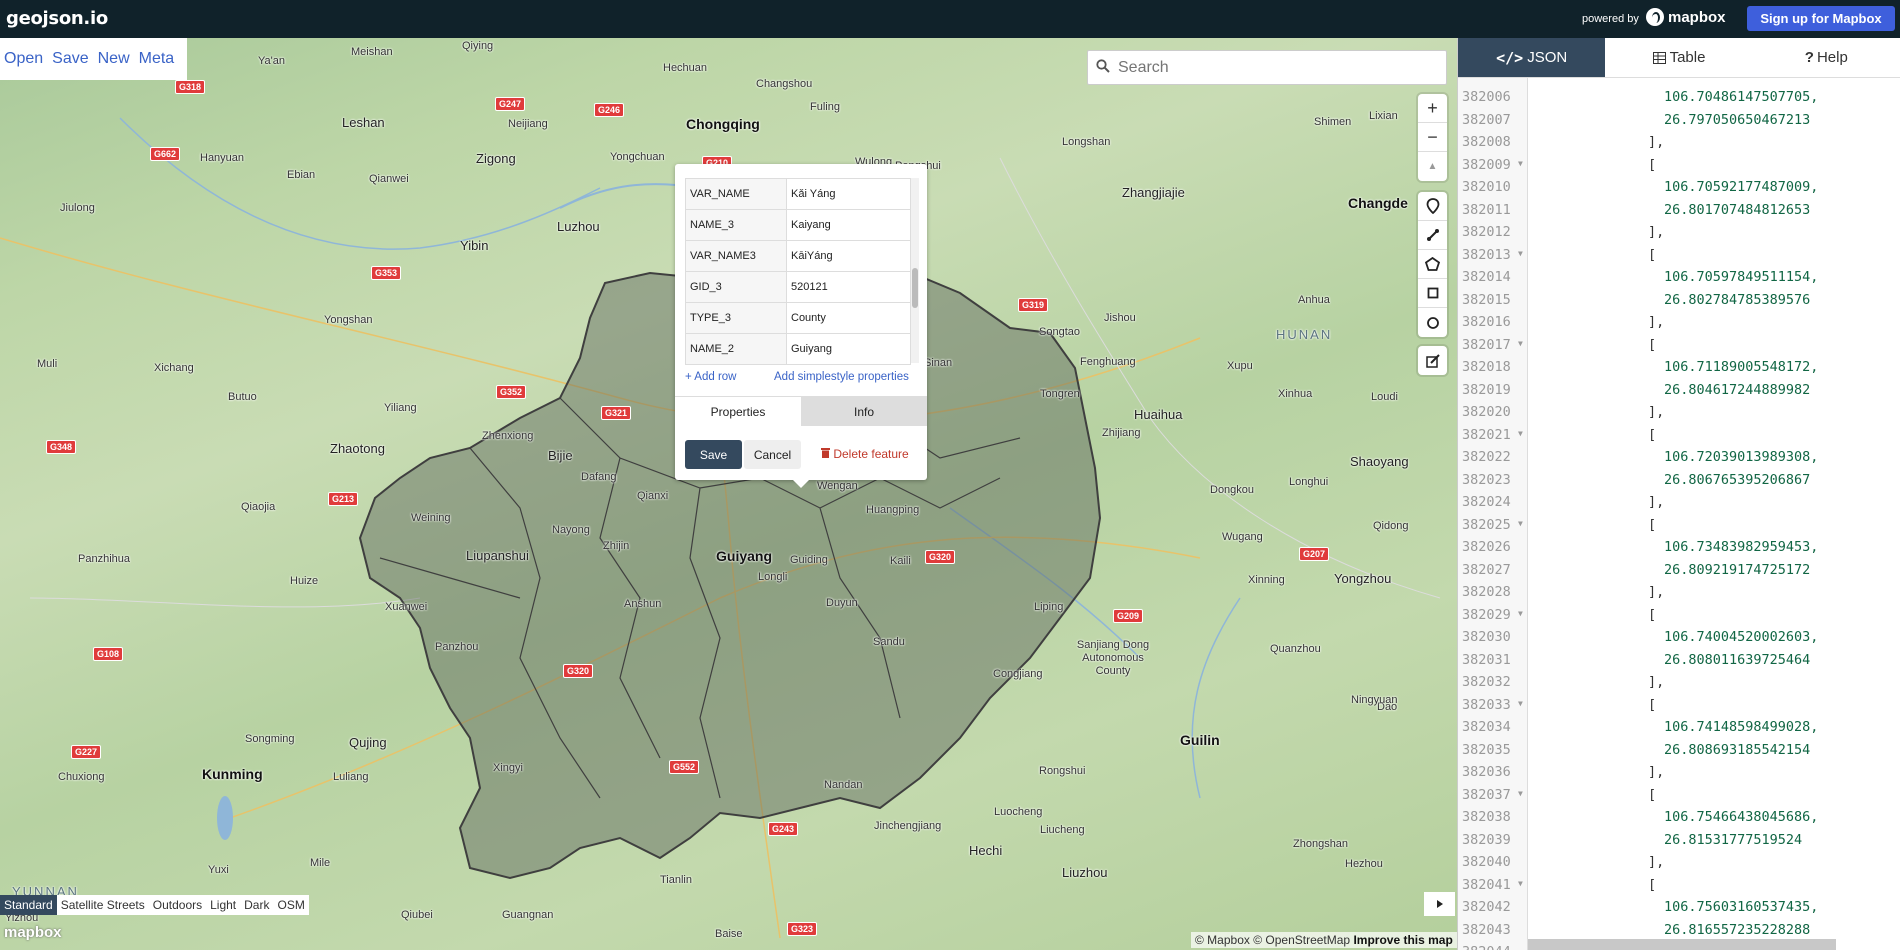  I want to click on save-button: Save, so click(713, 454).